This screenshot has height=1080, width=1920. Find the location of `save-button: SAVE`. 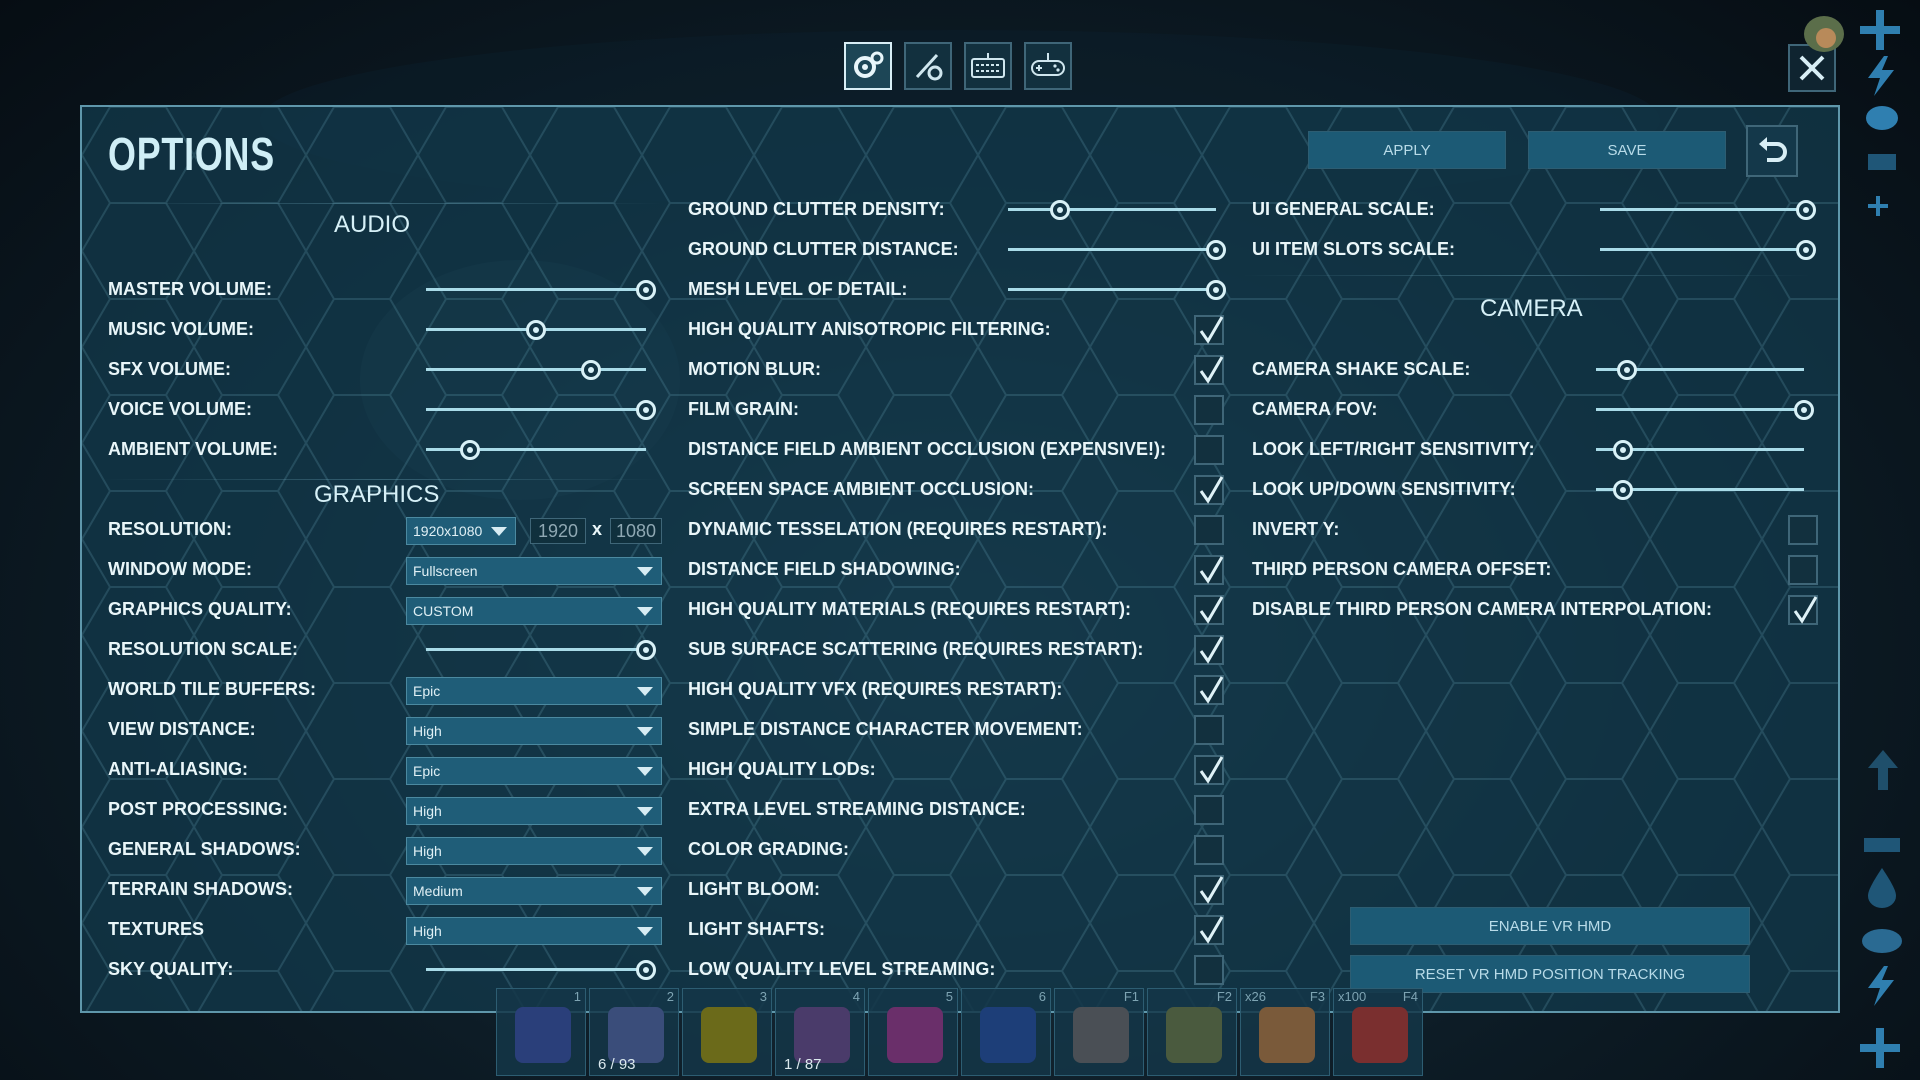

save-button: SAVE is located at coordinates (1627, 150).